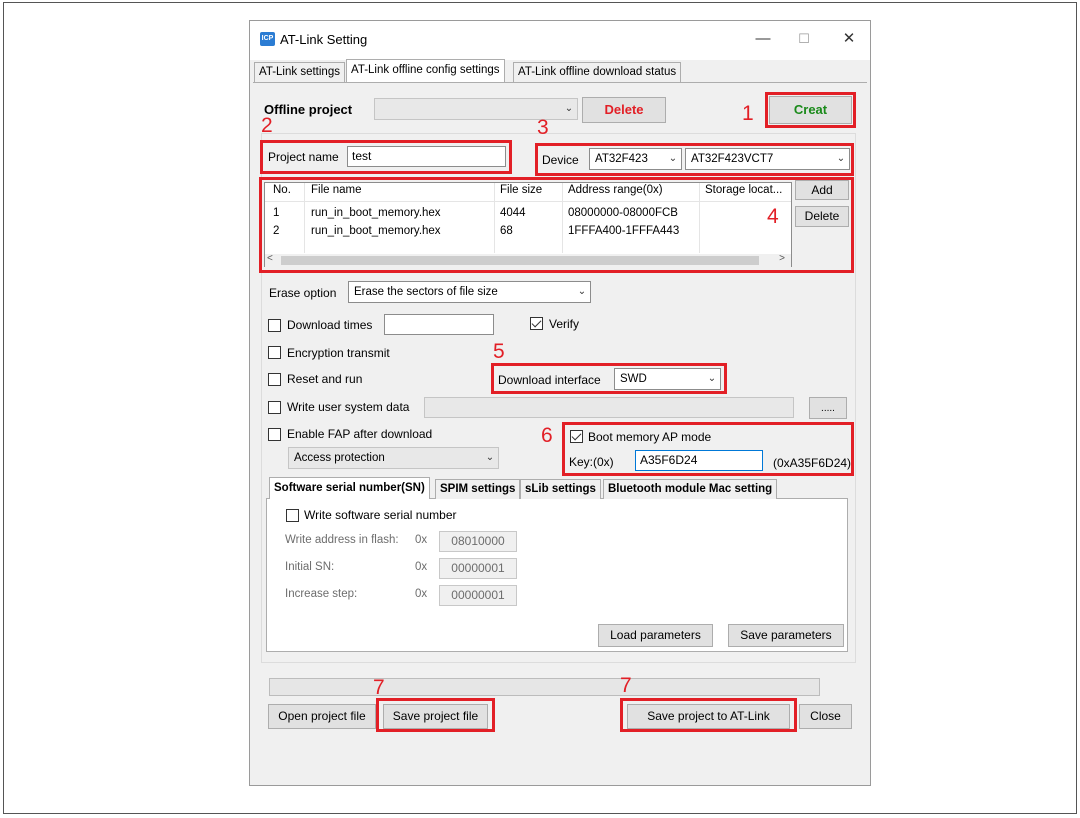 This screenshot has height=818, width=1080. Describe the element at coordinates (499, 351) in the screenshot. I see `annotation-5: 5` at that location.